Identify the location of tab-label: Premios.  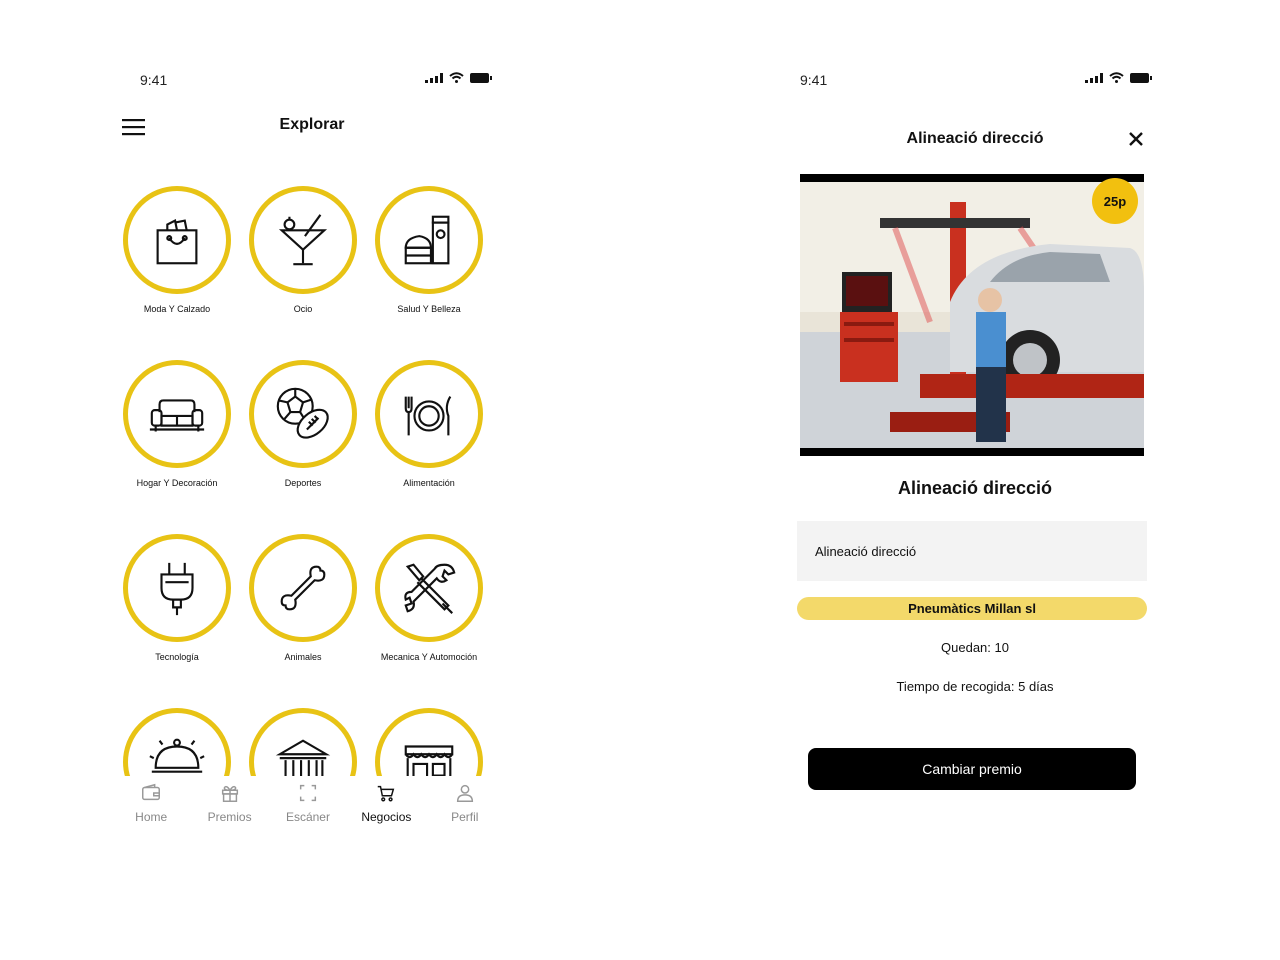
(229, 817).